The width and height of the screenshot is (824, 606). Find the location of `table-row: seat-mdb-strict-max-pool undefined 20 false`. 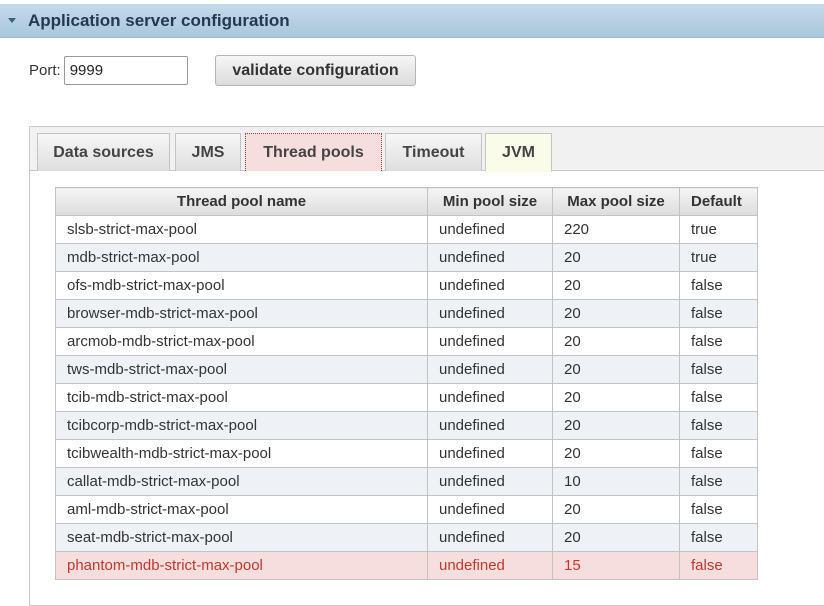

table-row: seat-mdb-strict-max-pool undefined 20 false is located at coordinates (406, 537).